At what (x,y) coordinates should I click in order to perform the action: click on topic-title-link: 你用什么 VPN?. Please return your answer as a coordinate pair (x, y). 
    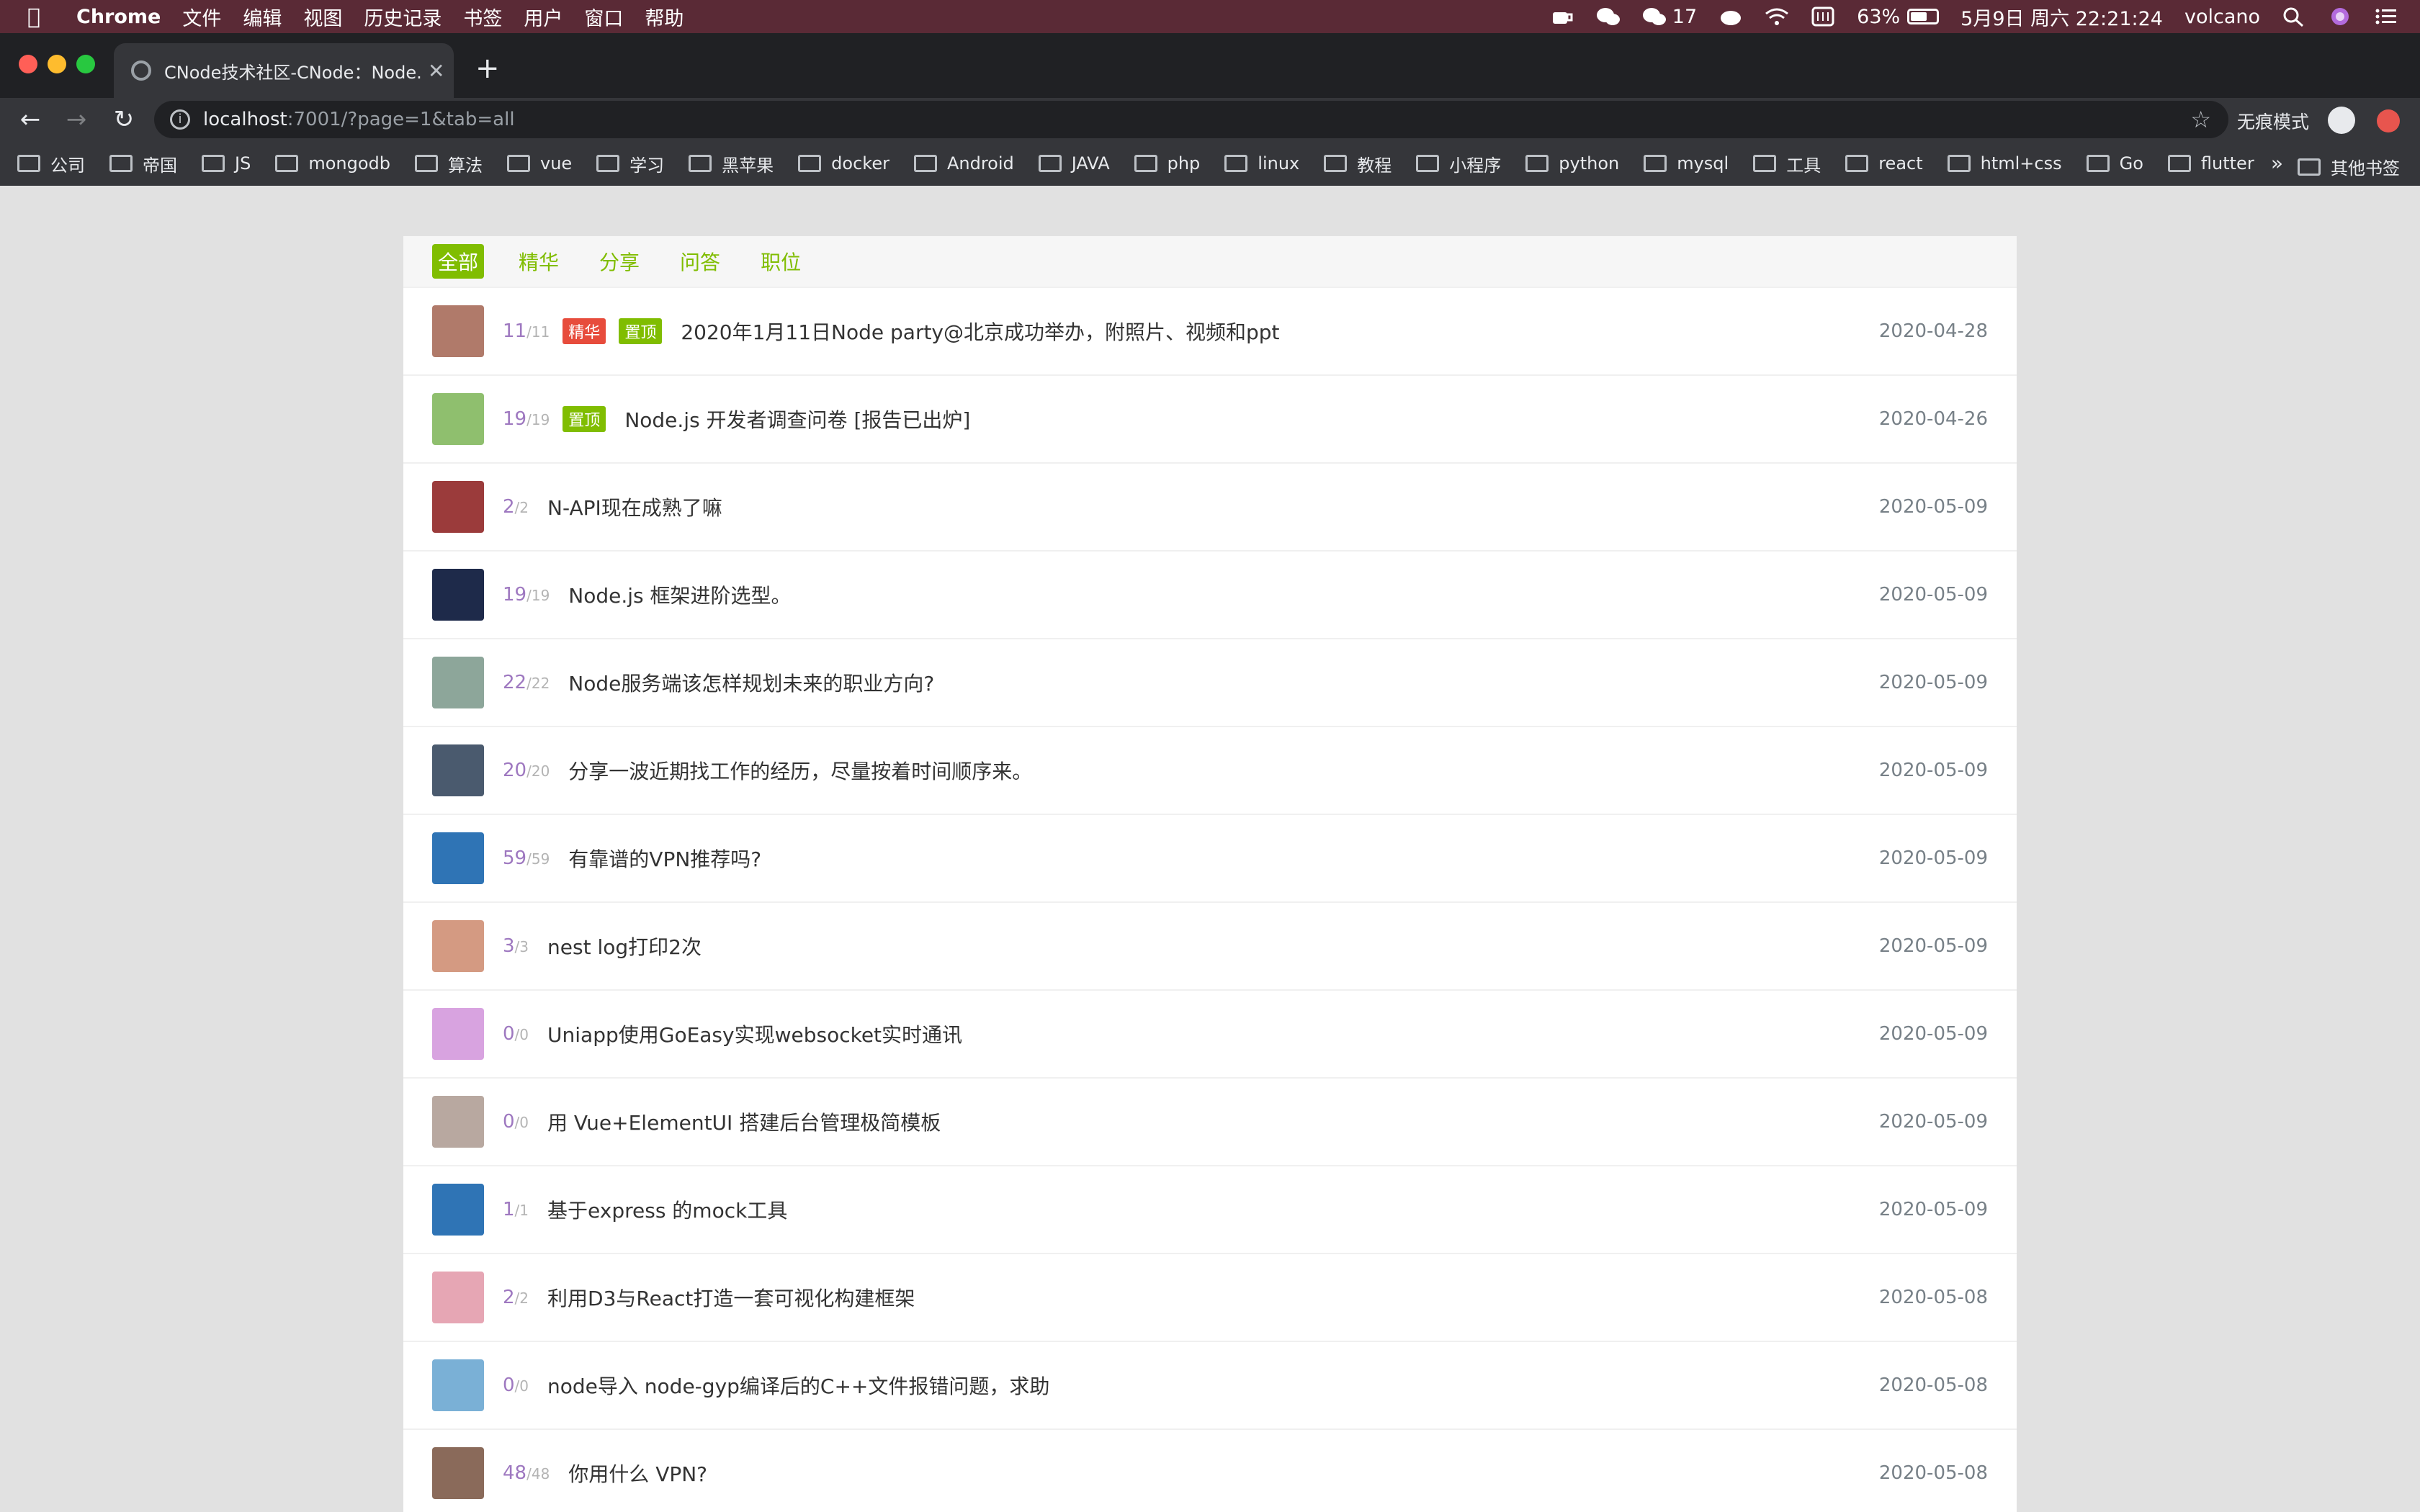
    Looking at the image, I should click on (637, 1473).